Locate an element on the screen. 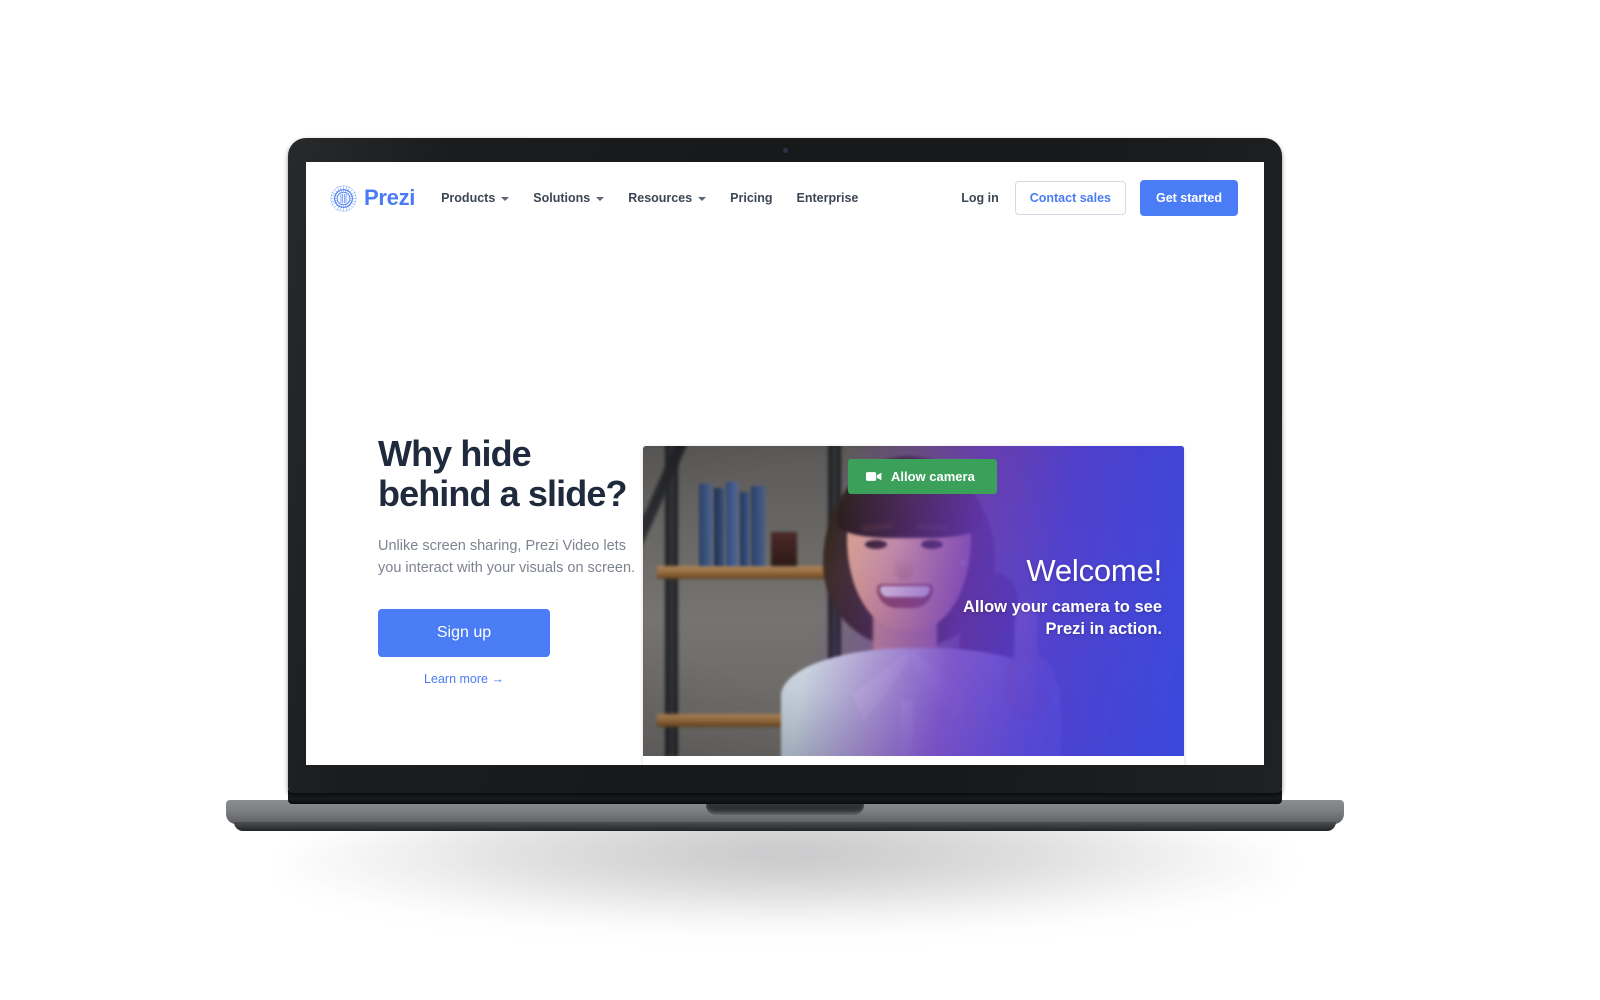  nav-label: Solutions is located at coordinates (562, 198).